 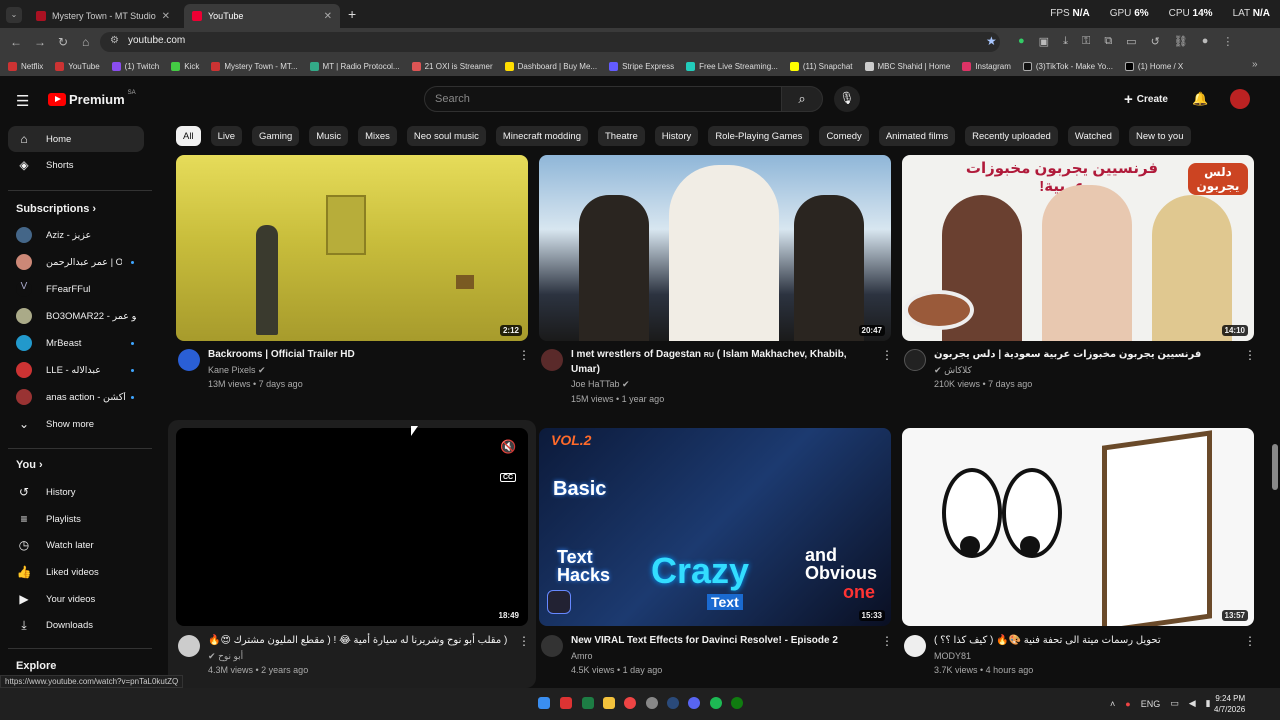 What do you see at coordinates (352, 14) in the screenshot?
I see `new-tab-icon: +` at bounding box center [352, 14].